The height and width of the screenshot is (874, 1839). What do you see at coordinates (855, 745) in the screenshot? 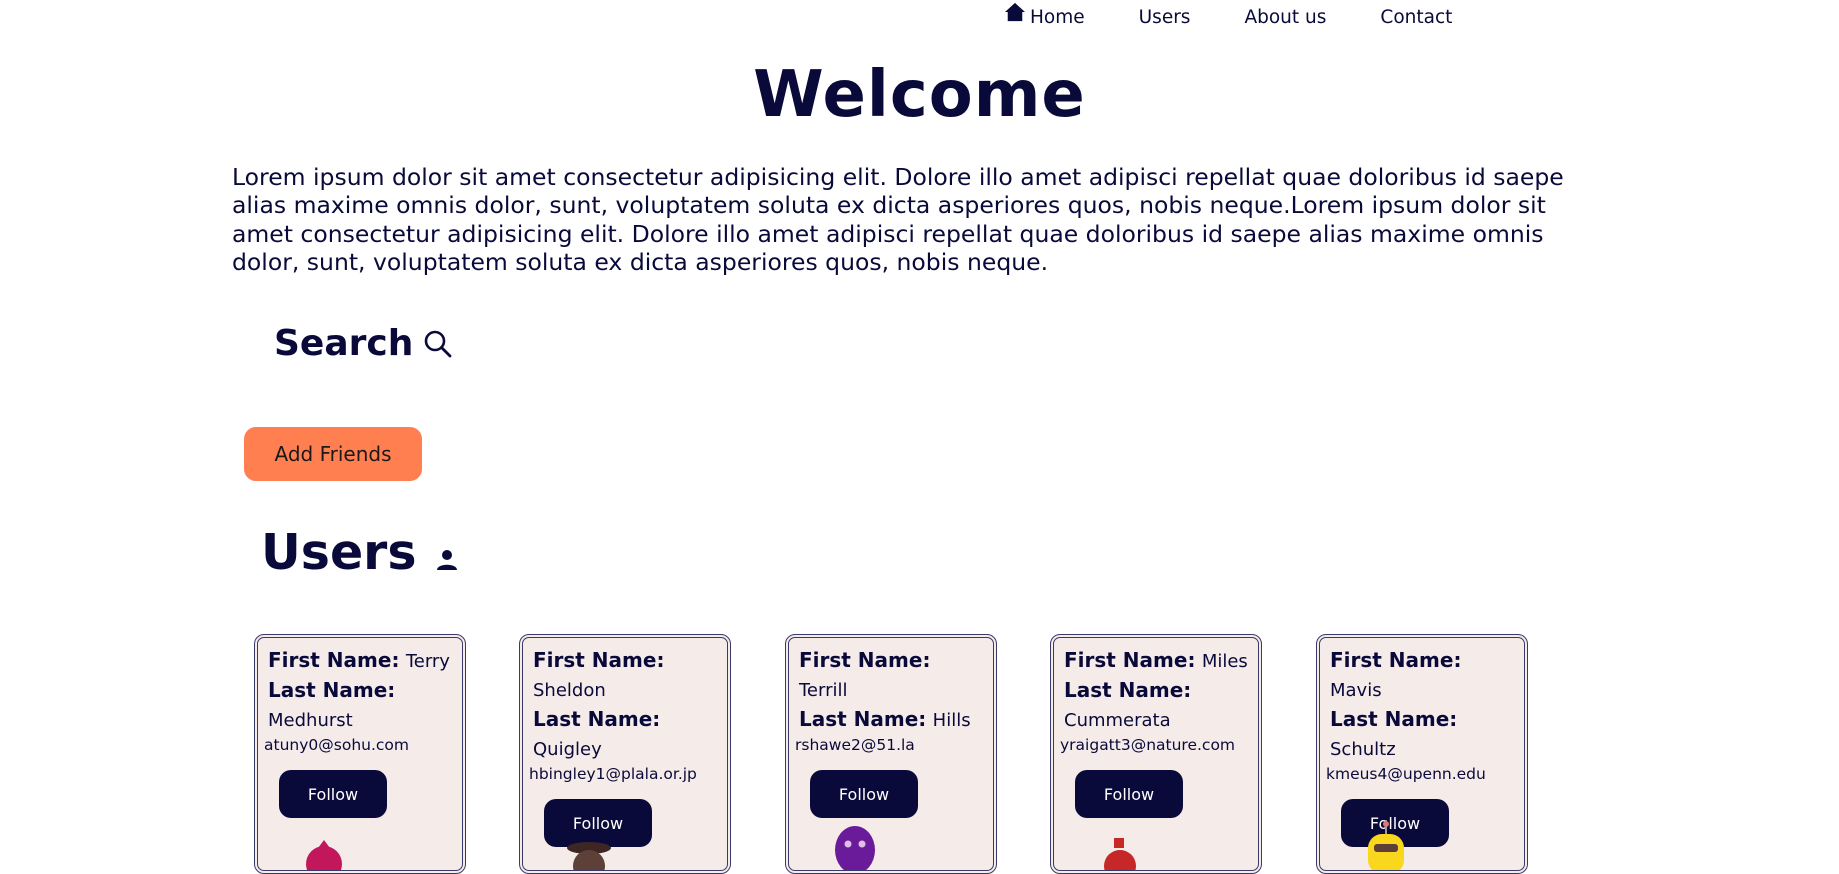
I see `email-text: rshawe2@51.la` at bounding box center [855, 745].